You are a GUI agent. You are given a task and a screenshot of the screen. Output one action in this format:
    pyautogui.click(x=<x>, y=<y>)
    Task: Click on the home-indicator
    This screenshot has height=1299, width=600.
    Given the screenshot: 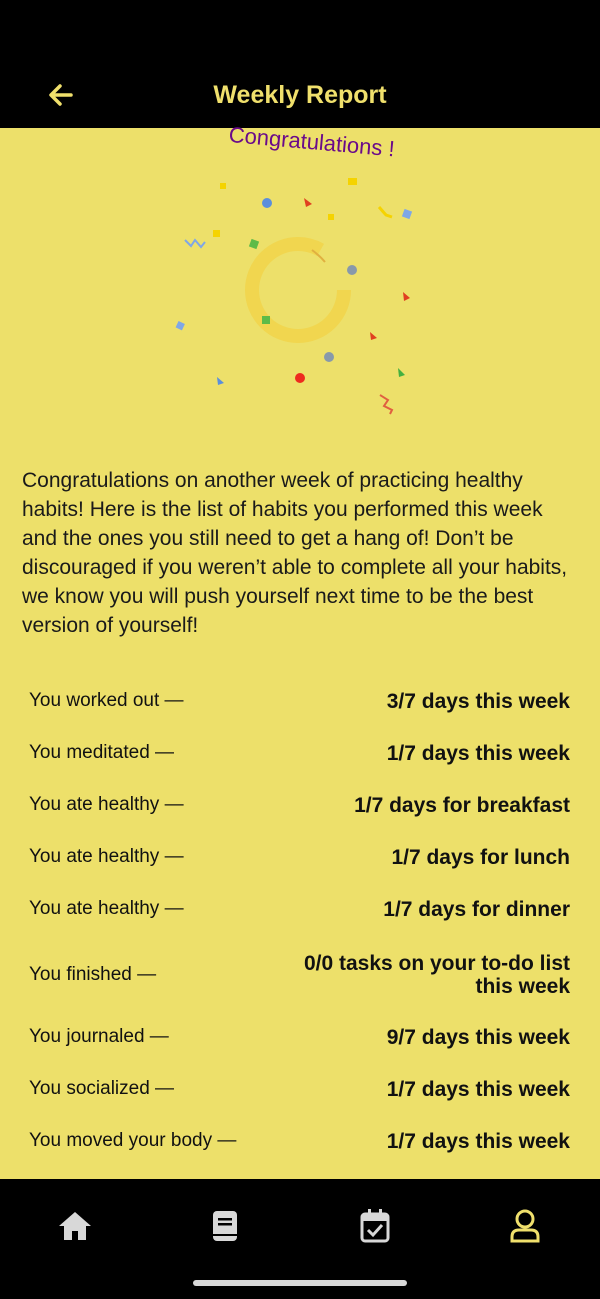 What is the action you would take?
    pyautogui.click(x=300, y=1283)
    